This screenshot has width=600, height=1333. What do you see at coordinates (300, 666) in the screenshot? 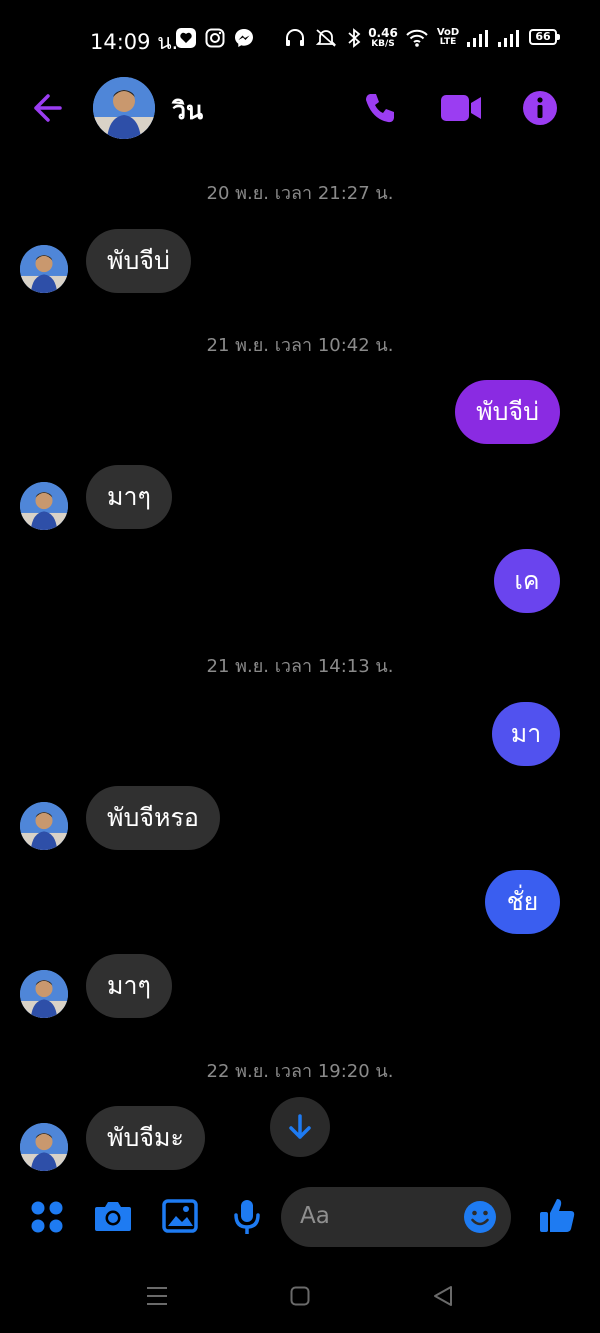
I see `timestamp: 21 พ.ย. เวลา 14:13 น.` at bounding box center [300, 666].